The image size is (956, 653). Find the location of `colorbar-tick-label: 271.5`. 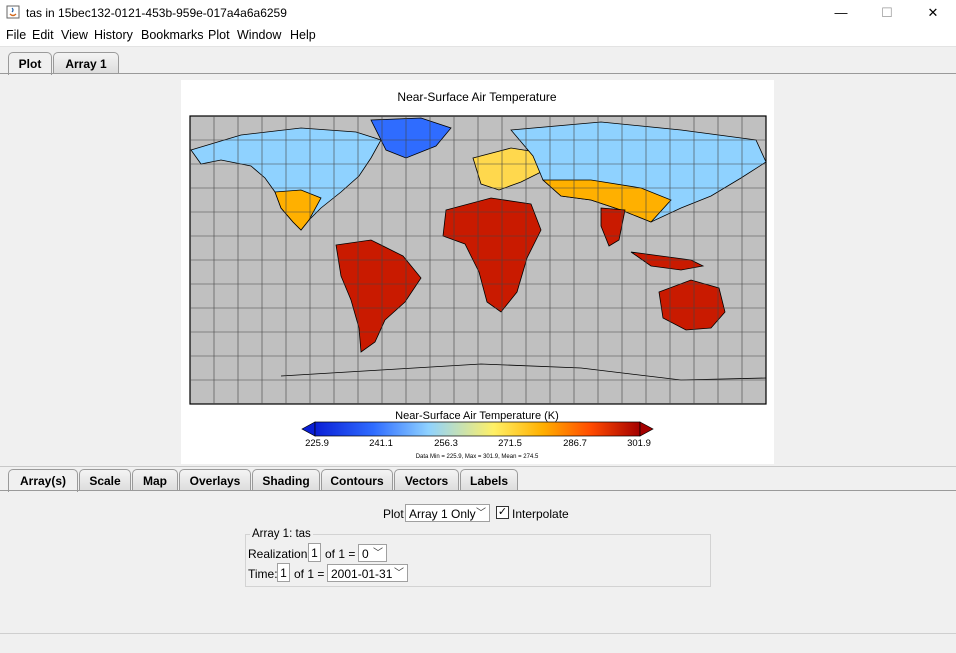

colorbar-tick-label: 271.5 is located at coordinates (510, 443).